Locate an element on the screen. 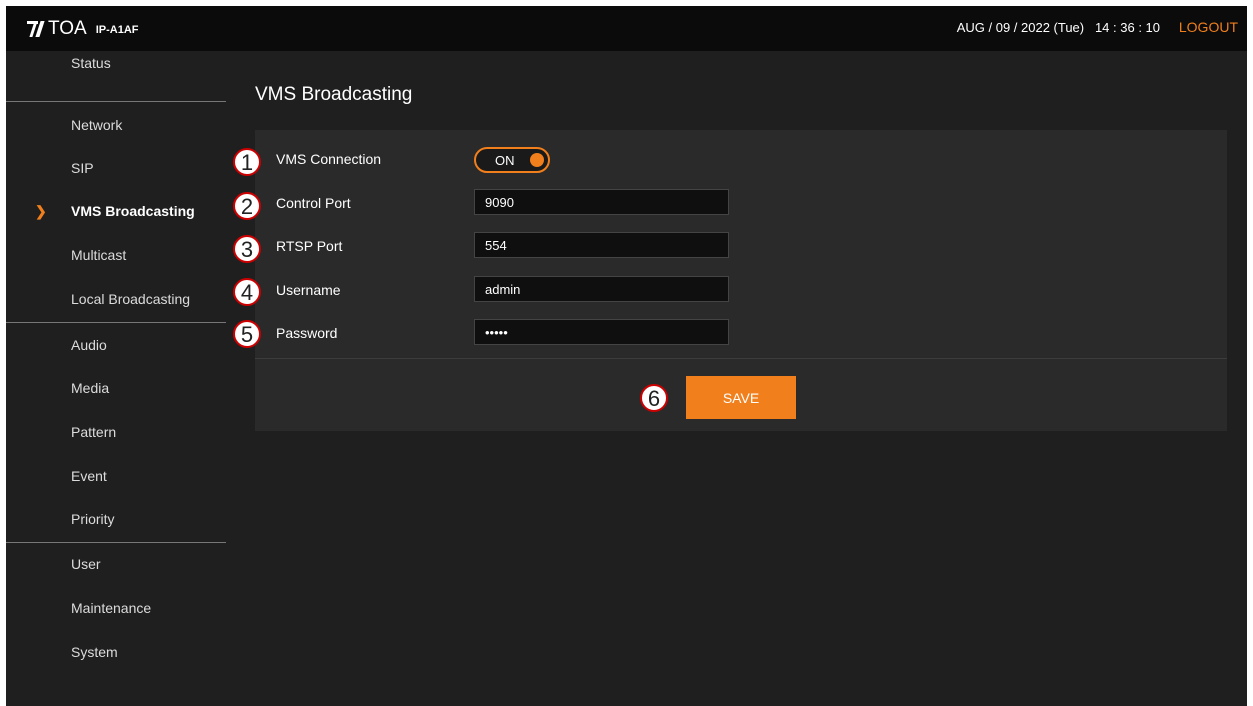  brand-name: TOA is located at coordinates (67, 28).